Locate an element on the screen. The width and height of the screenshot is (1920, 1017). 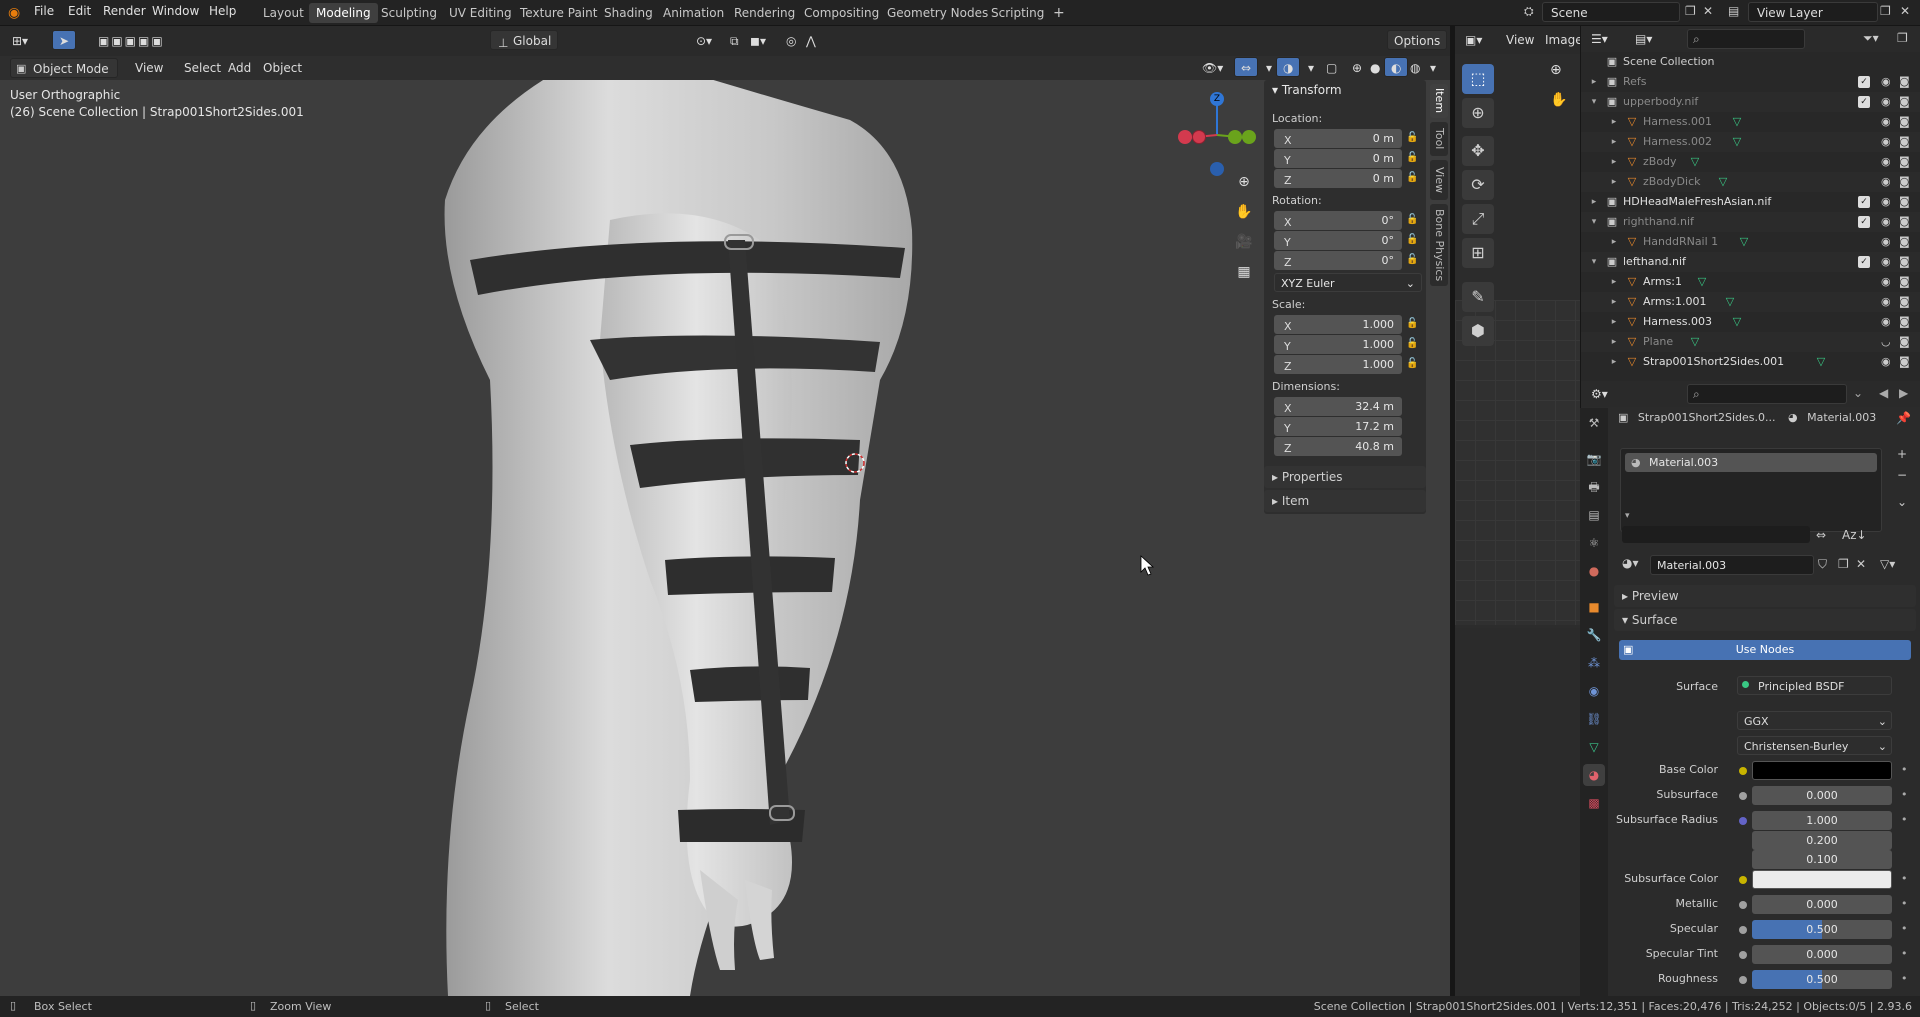
outliner-item: ▸ ▽ zBody ▽ ◉ ◙ is located at coordinates (1750, 162).